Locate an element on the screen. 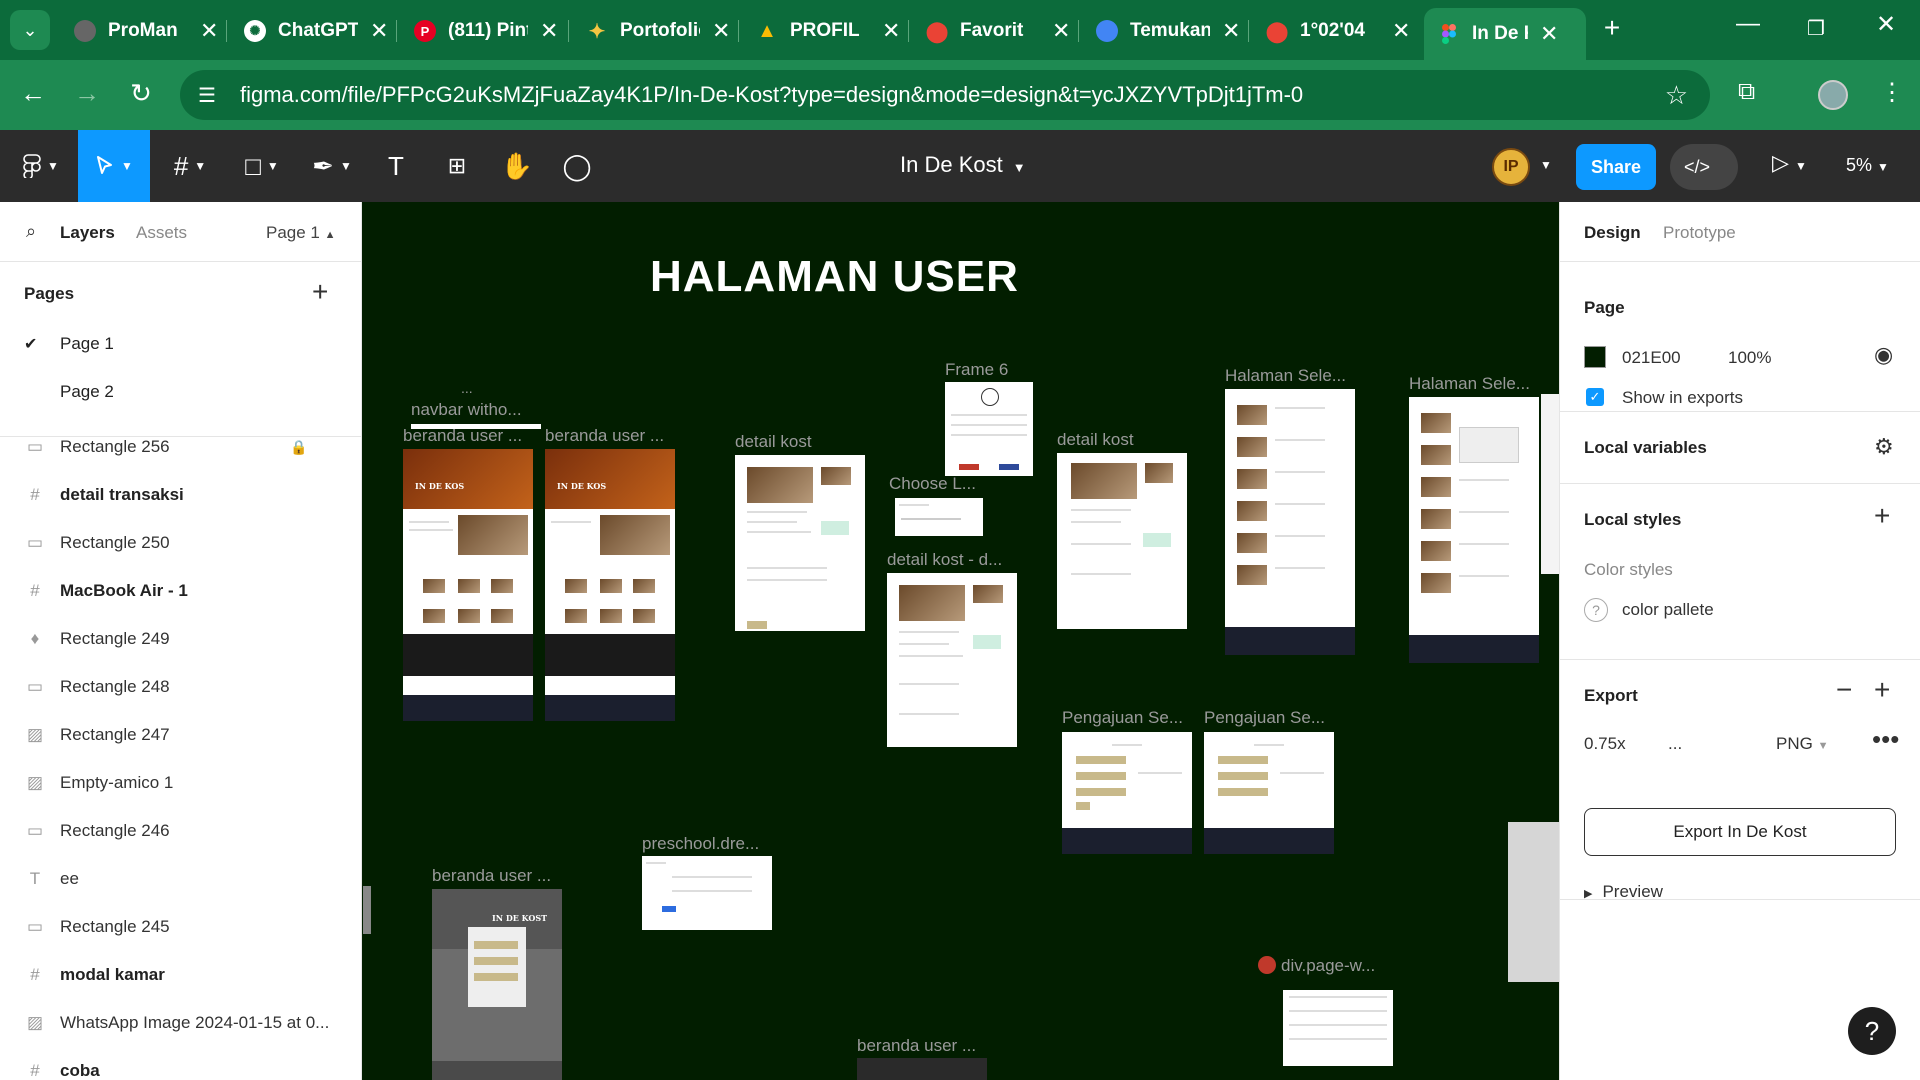 This screenshot has width=1920, height=1080. halaman-selengkapnya-frame is located at coordinates (1474, 530).